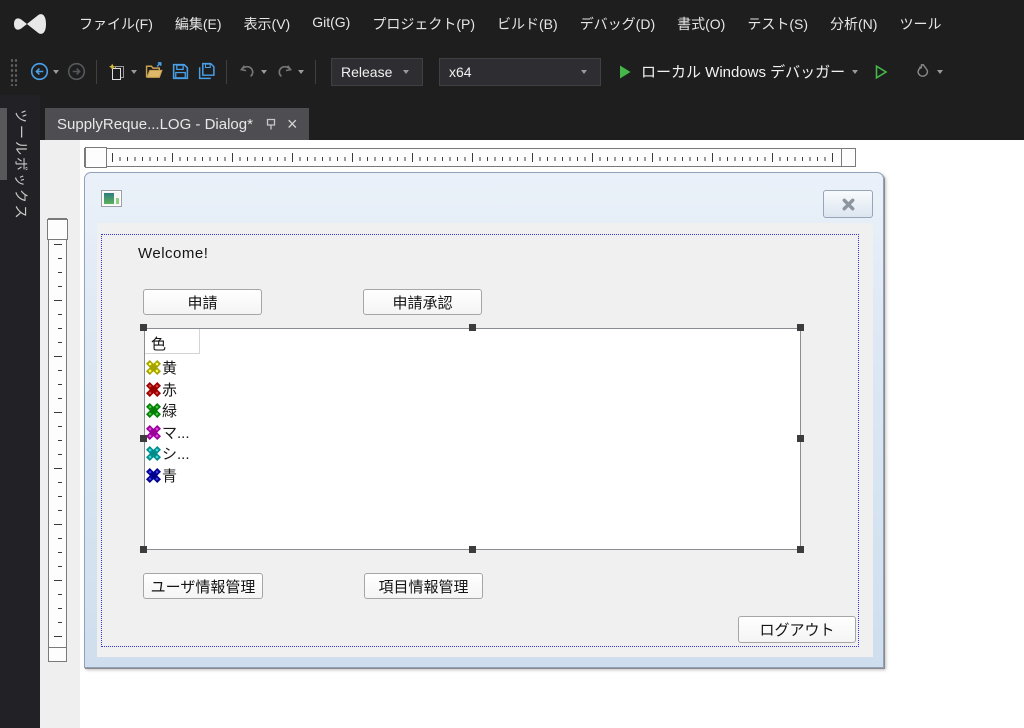  I want to click on undo-icon, so click(246, 71).